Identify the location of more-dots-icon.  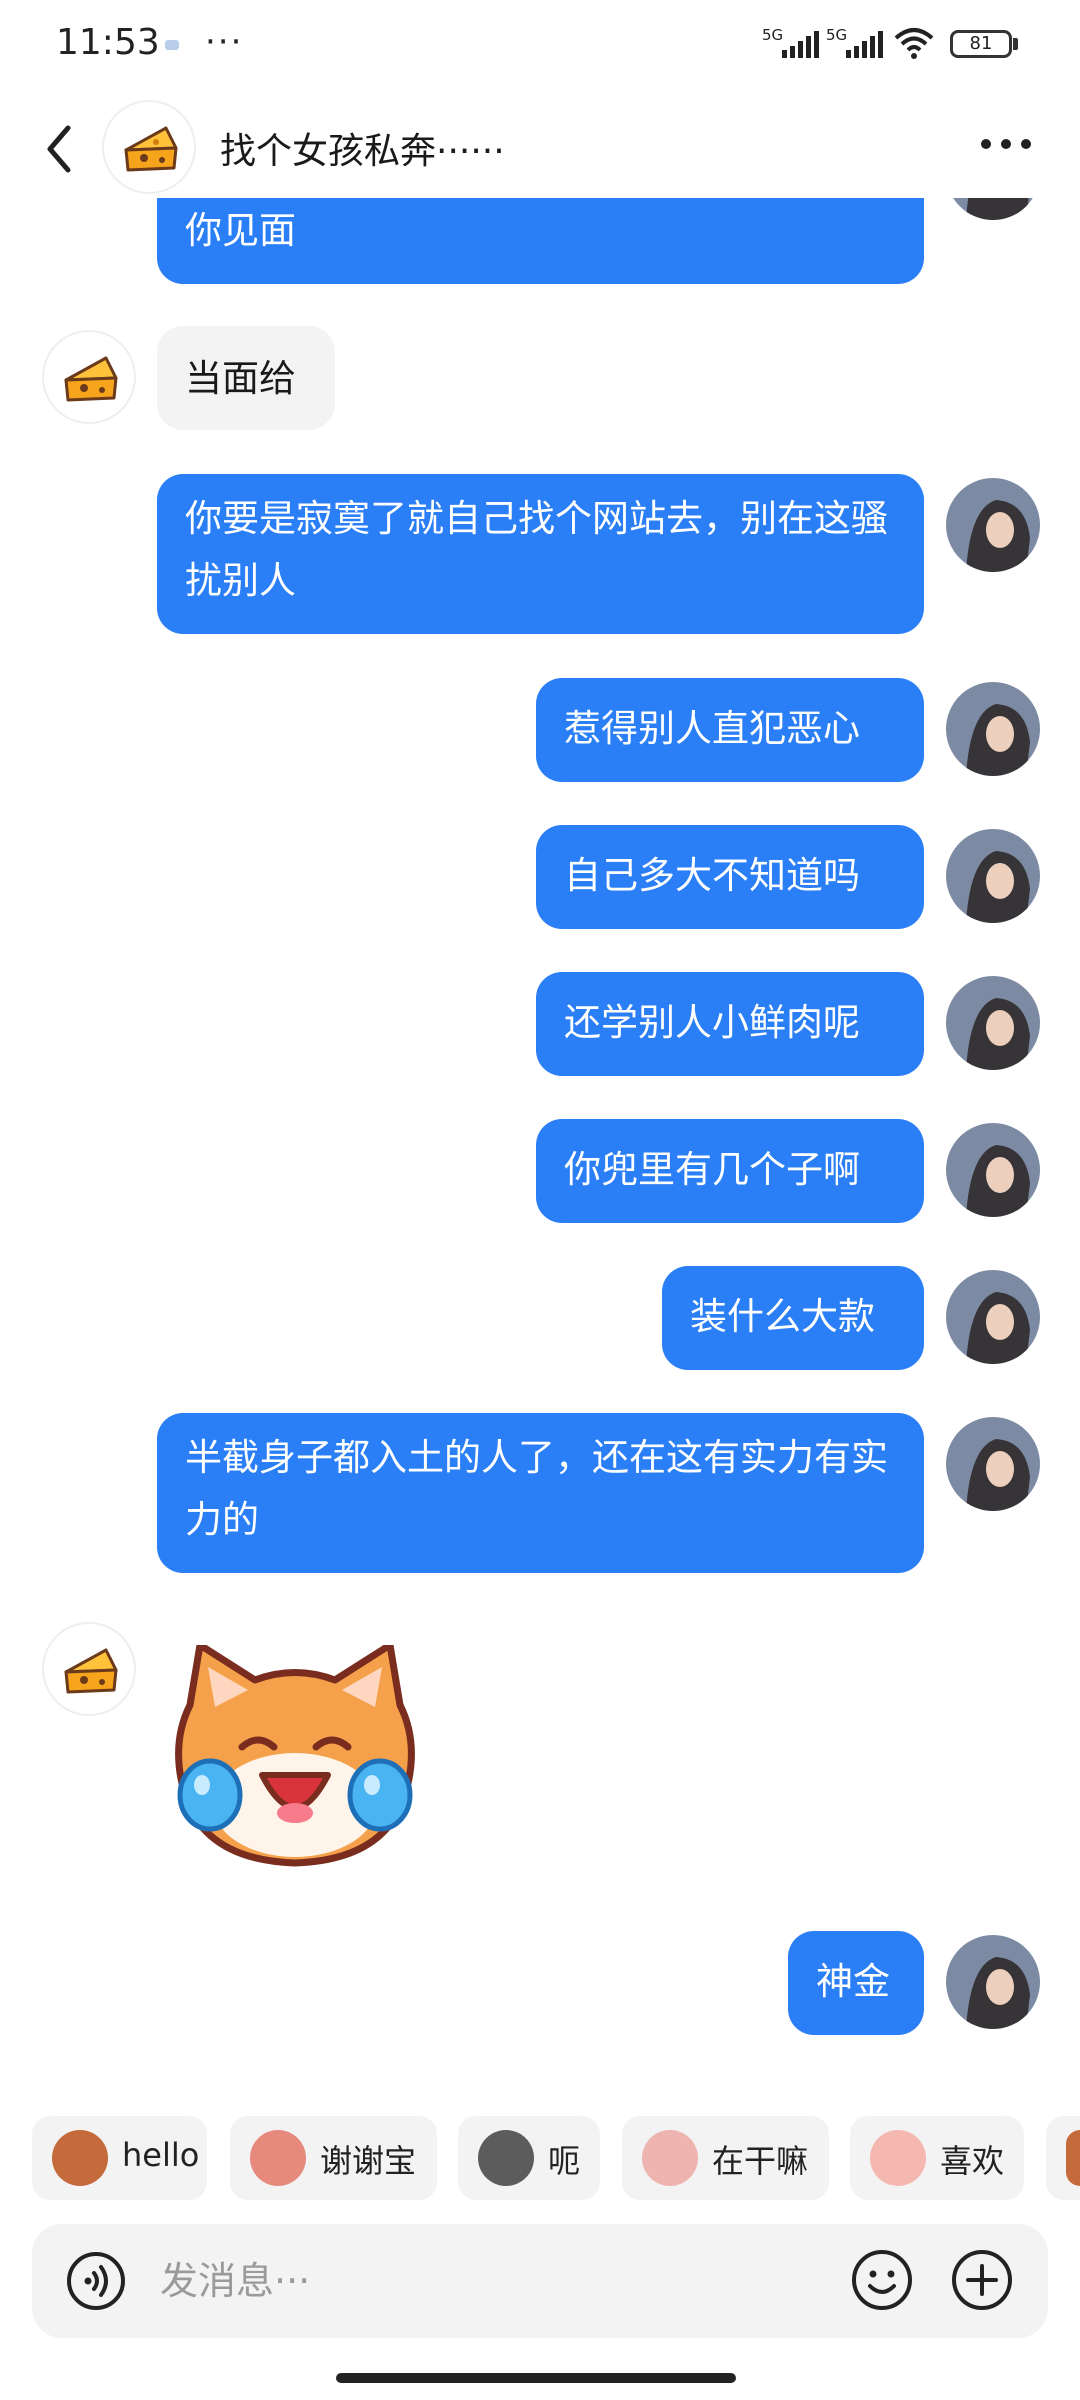
(1006, 144).